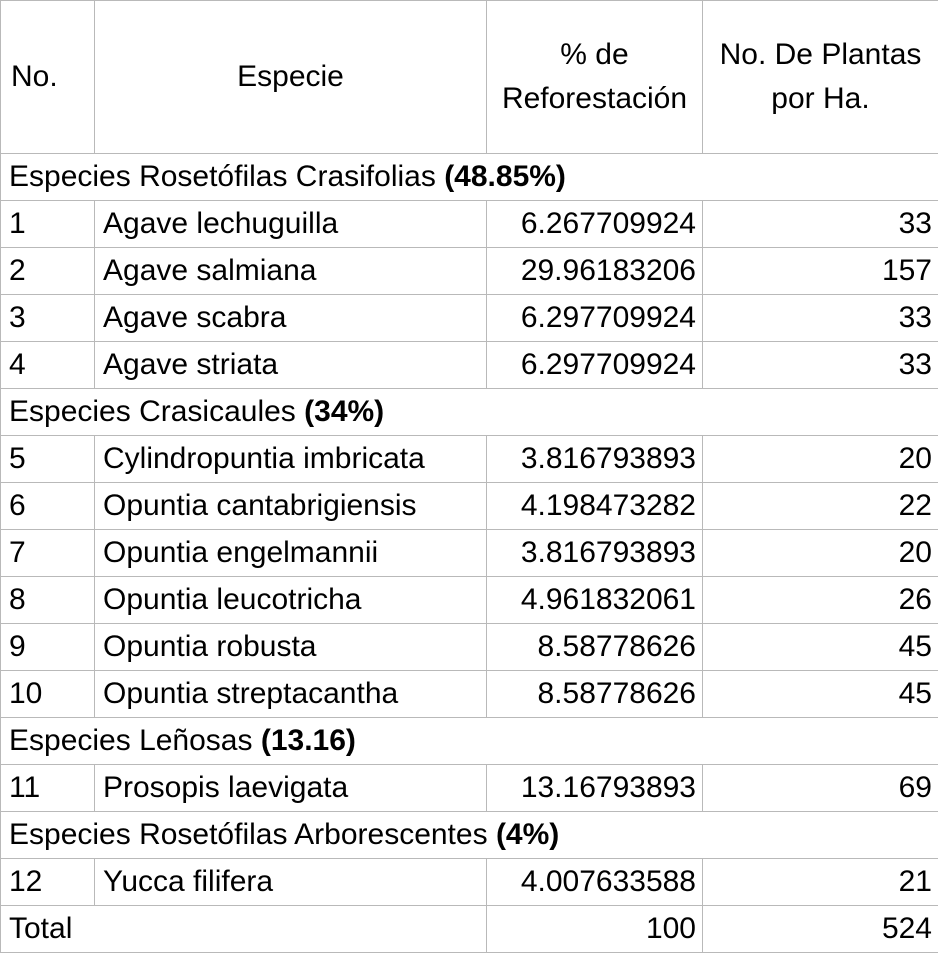  I want to click on total-plants: 524, so click(820, 929).